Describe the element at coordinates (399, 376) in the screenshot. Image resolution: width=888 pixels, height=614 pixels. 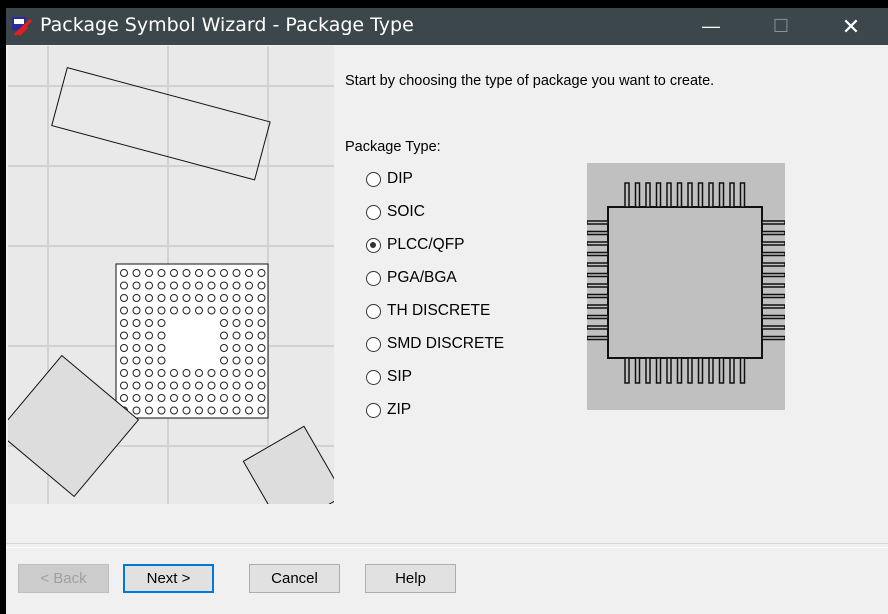
I see `radio-label: SIP` at that location.